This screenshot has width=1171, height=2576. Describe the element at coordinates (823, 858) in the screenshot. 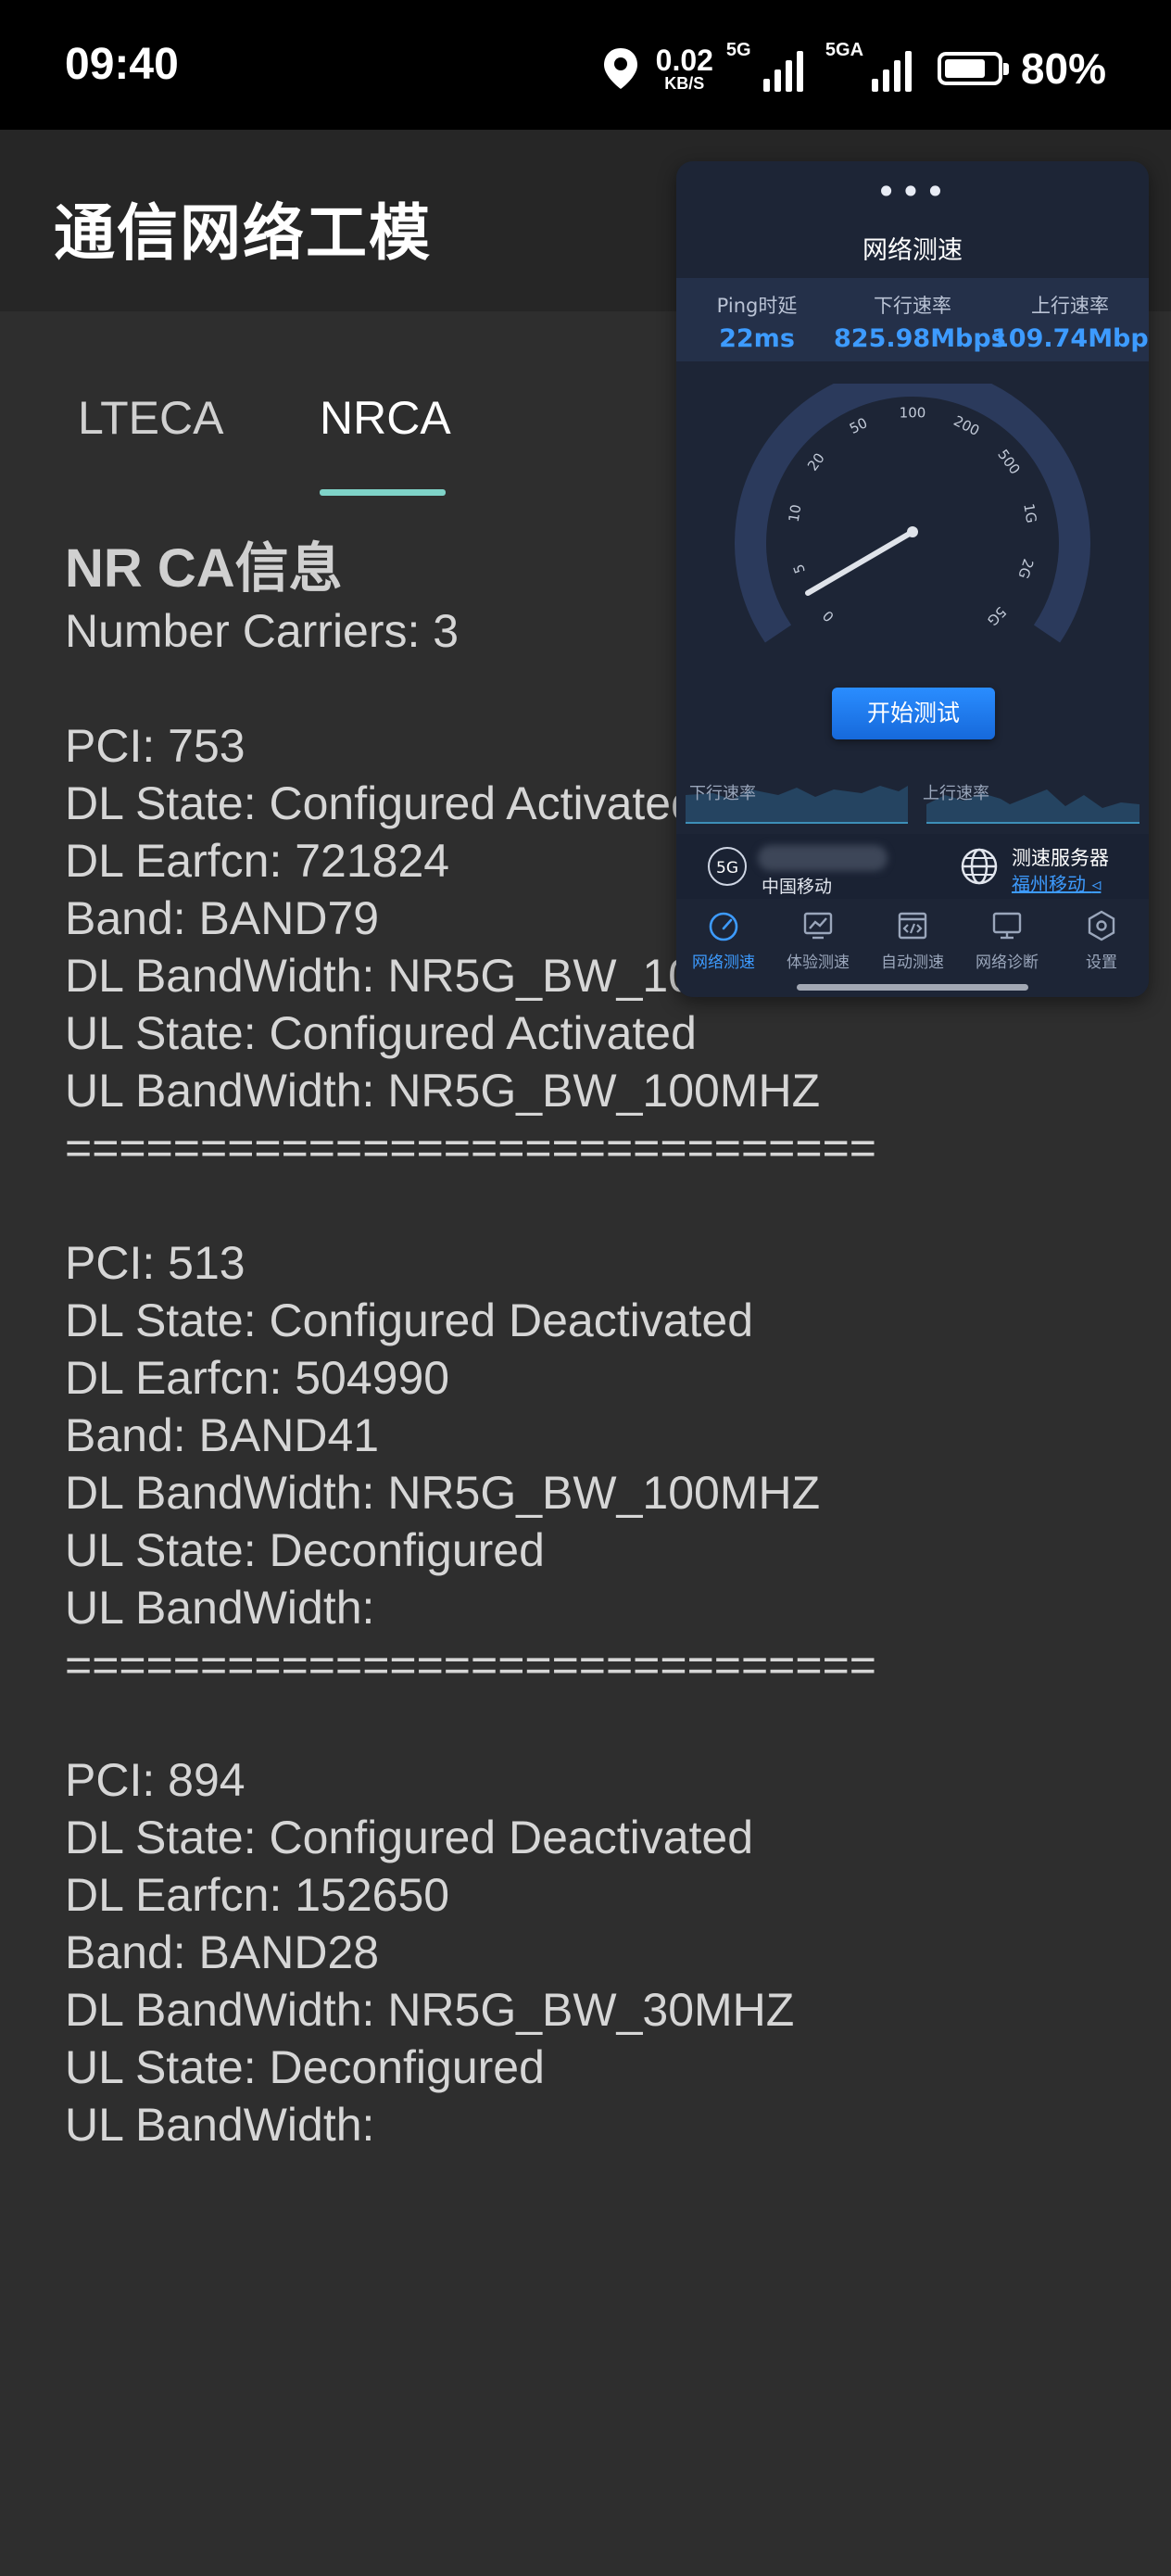

I see `redacted-number` at that location.